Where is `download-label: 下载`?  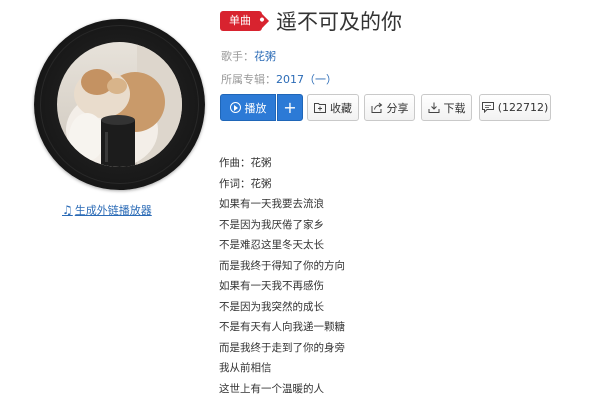
download-label: 下载 is located at coordinates (454, 108).